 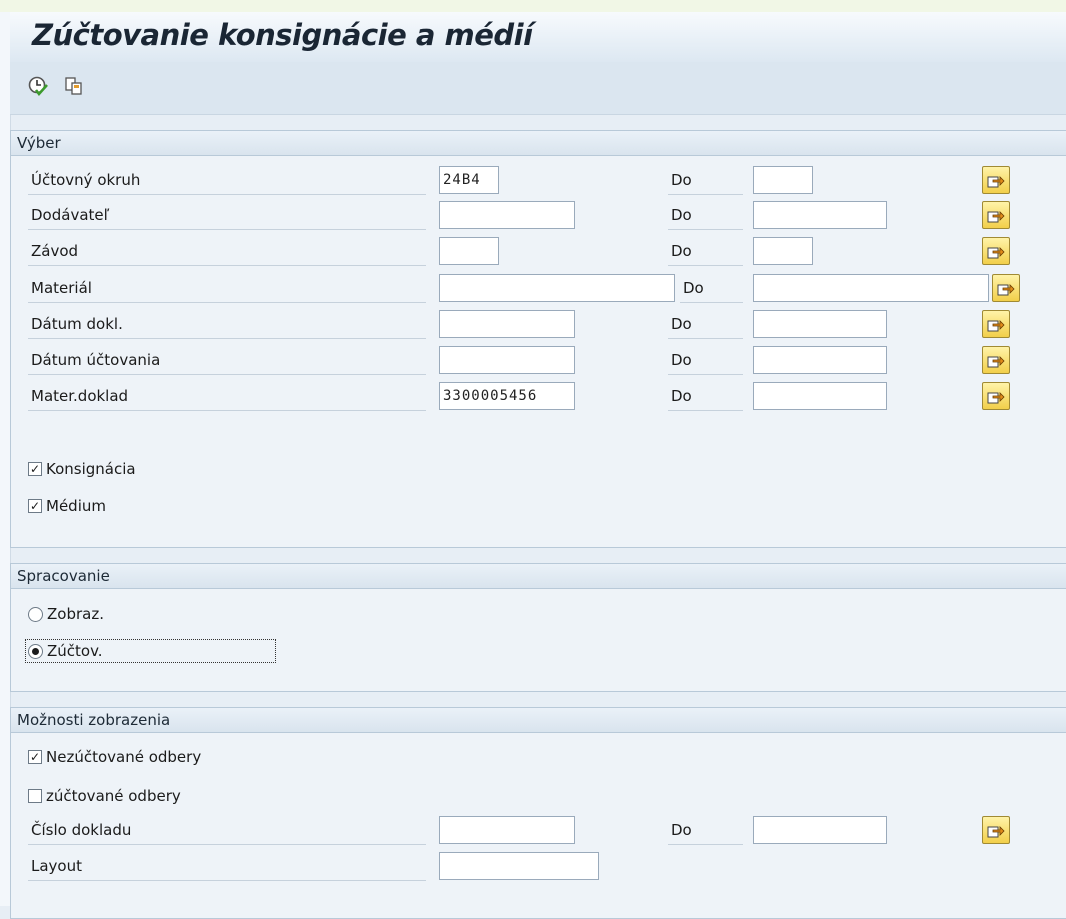 I want to click on vendor-label: Dodávateľ, so click(x=227, y=215).